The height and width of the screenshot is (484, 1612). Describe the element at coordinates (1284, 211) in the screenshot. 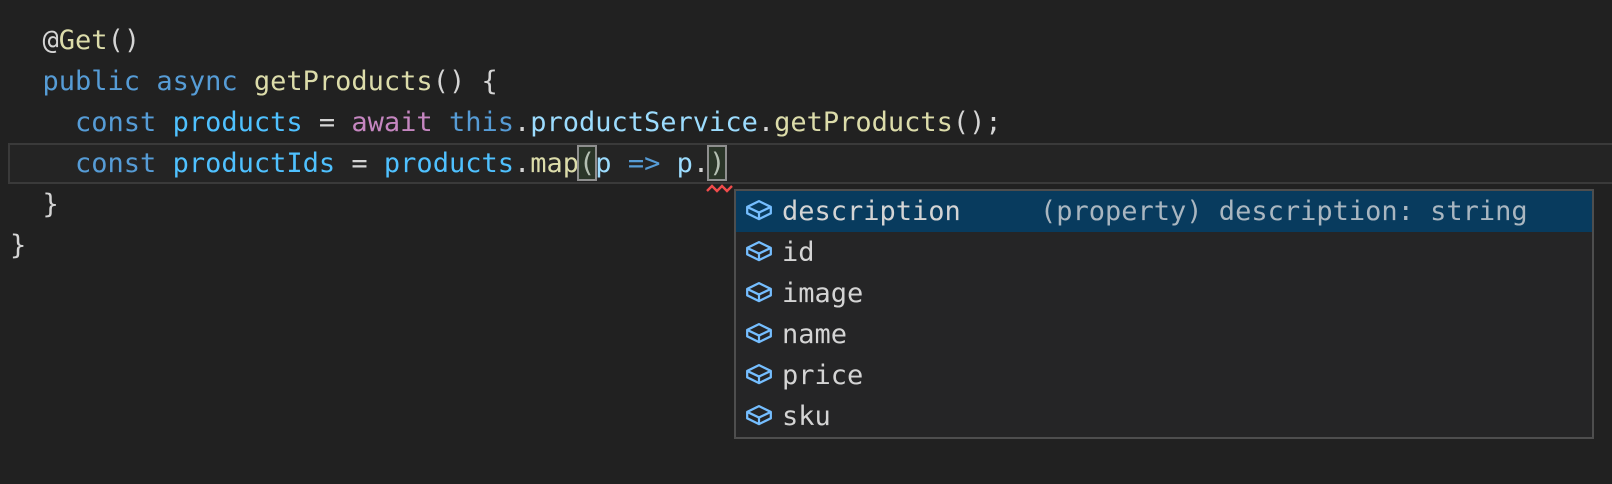

I see `suggest-item-detail: (property) description: string` at that location.